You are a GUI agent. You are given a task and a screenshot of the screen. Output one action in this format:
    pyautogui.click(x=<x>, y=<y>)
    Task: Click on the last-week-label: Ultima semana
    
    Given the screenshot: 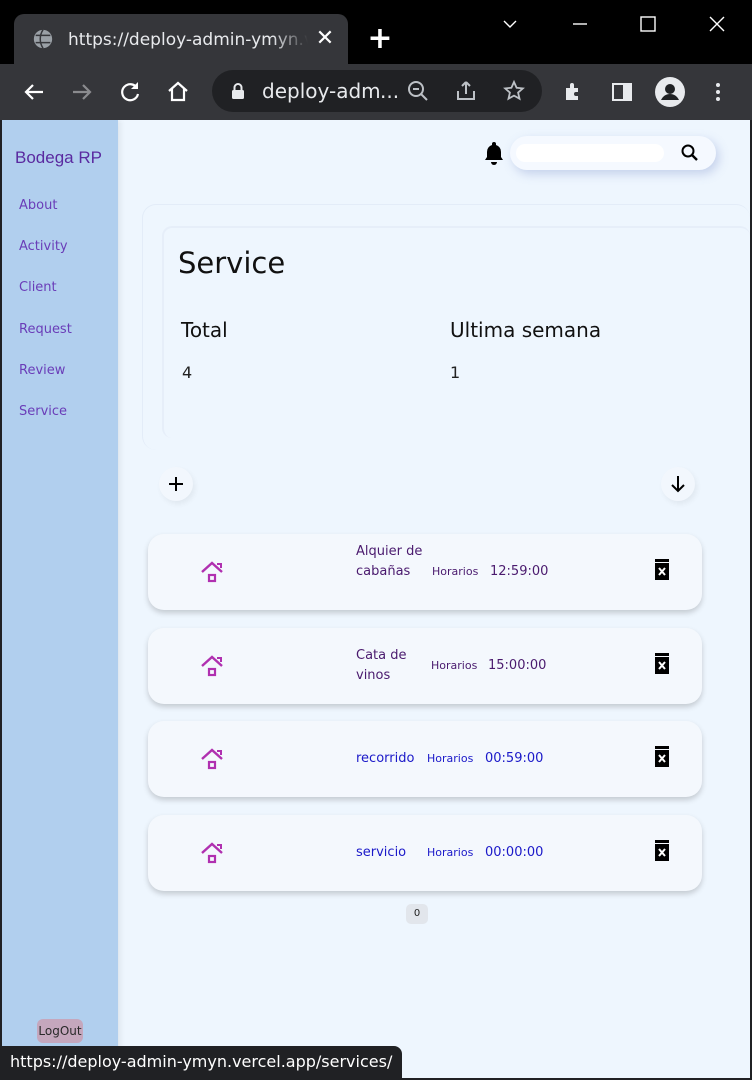 What is the action you would take?
    pyautogui.click(x=526, y=330)
    